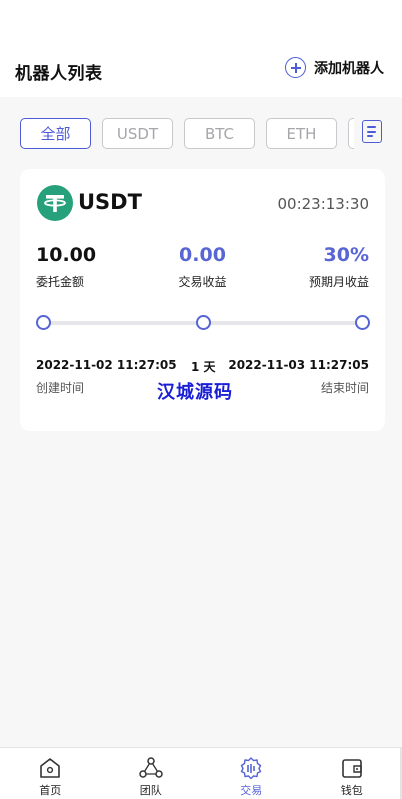 The width and height of the screenshot is (402, 799). What do you see at coordinates (372, 131) in the screenshot?
I see `list-menu-icon` at bounding box center [372, 131].